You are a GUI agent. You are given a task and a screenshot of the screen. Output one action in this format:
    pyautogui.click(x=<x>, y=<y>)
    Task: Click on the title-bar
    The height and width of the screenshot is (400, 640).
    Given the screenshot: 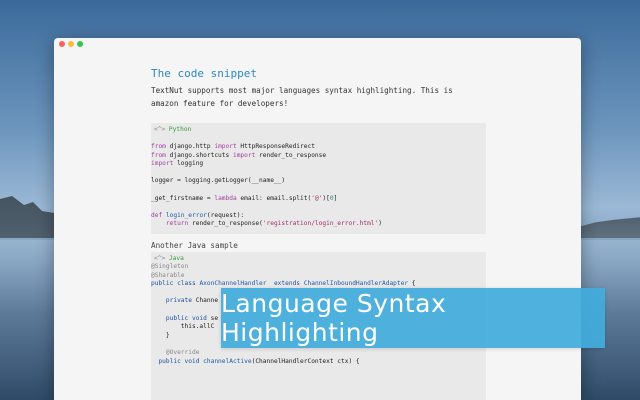 What is the action you would take?
    pyautogui.click(x=317, y=45)
    